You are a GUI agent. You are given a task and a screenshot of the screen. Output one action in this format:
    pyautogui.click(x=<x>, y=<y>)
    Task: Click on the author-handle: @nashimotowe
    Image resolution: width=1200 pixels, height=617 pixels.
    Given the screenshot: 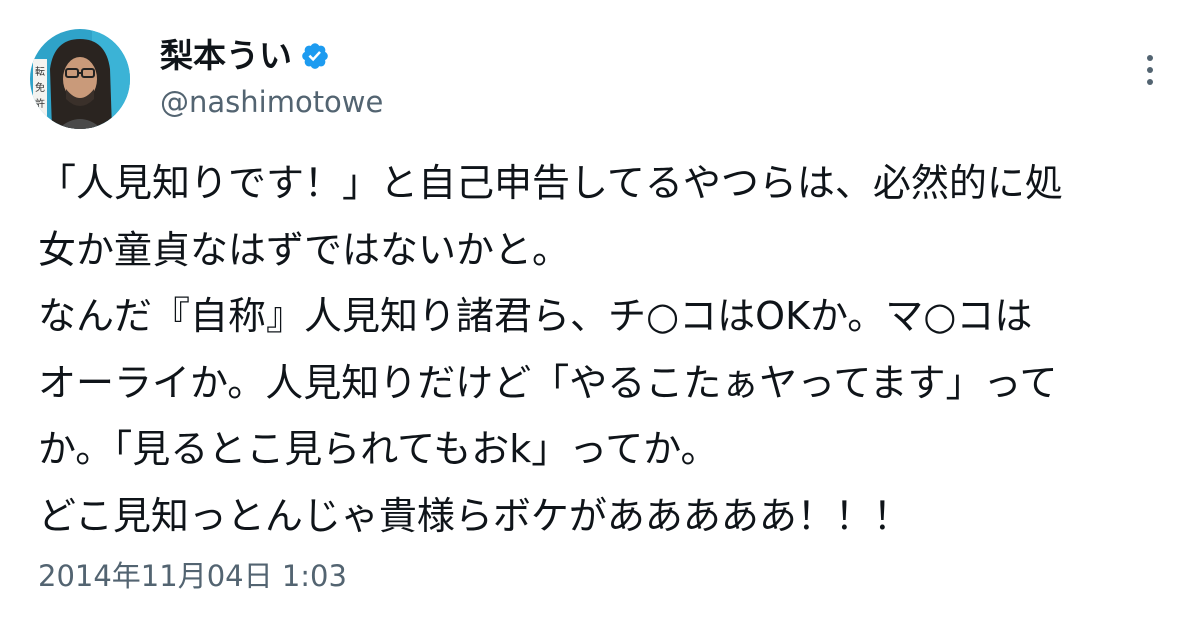 What is the action you would take?
    pyautogui.click(x=271, y=102)
    